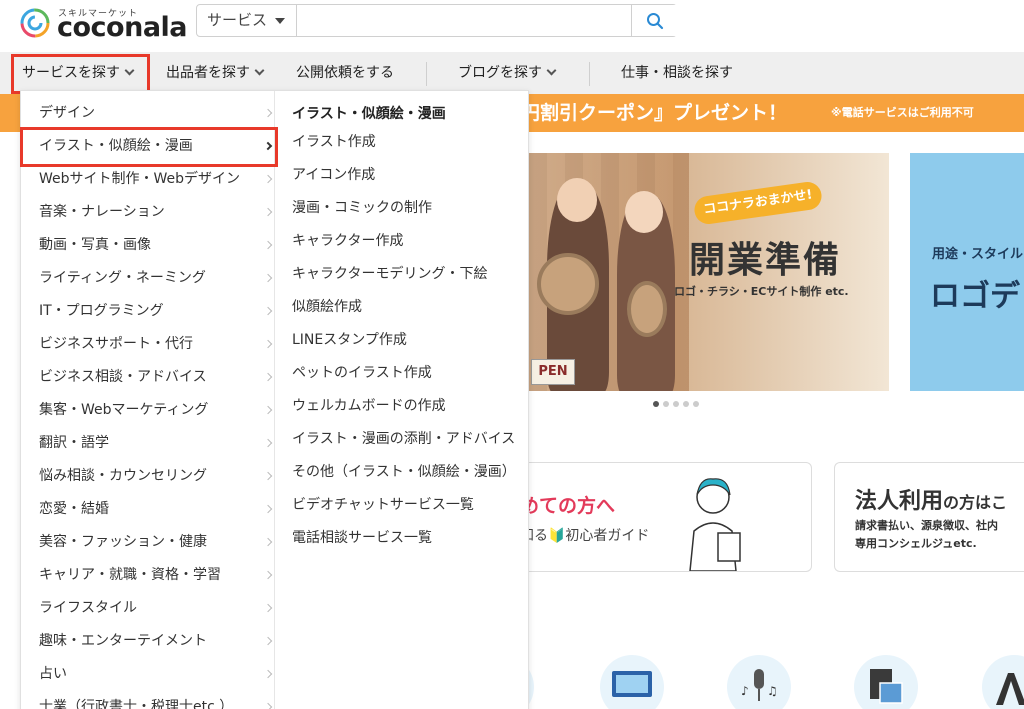 The width and height of the screenshot is (1024, 709). I want to click on hero-title: 開業準備, so click(765, 260).